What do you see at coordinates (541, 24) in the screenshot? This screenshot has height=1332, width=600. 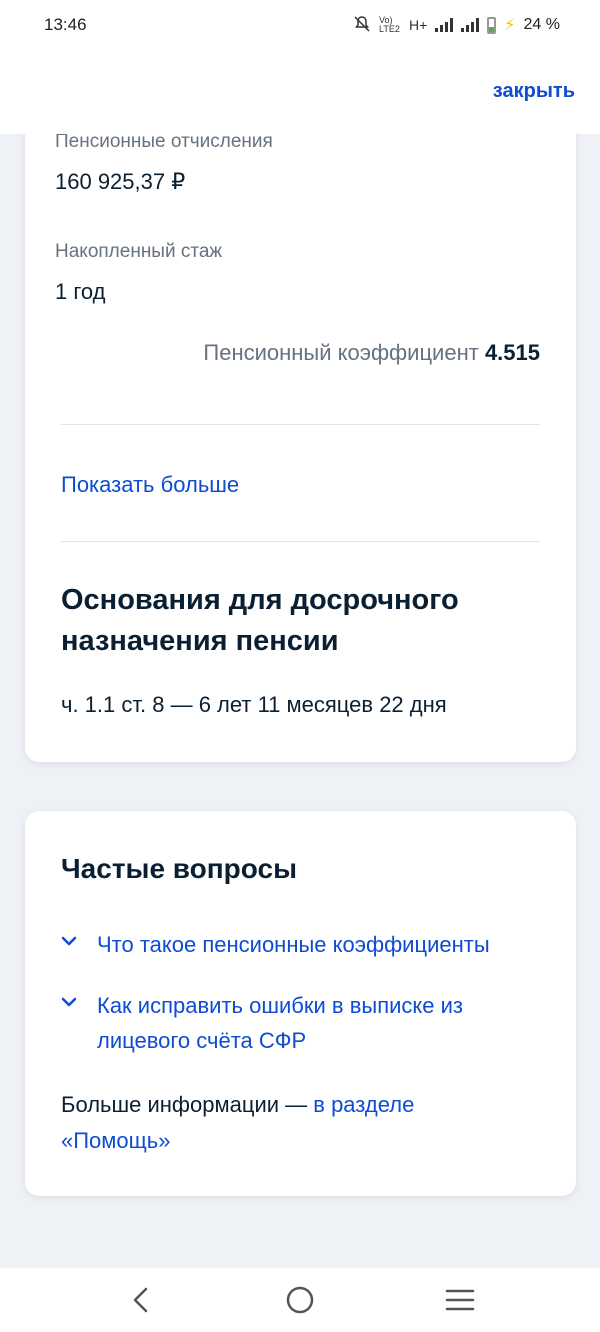 I see `battery-percent: 24 %` at bounding box center [541, 24].